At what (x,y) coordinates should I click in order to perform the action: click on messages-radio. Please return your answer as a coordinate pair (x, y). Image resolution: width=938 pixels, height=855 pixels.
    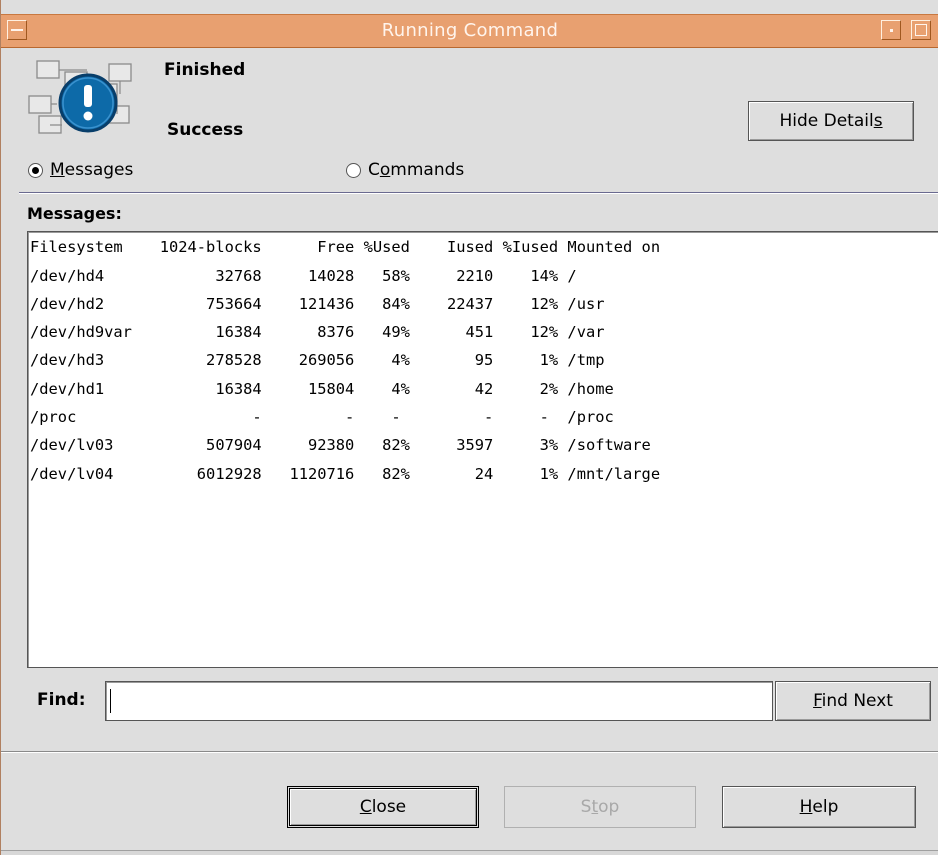
    Looking at the image, I should click on (35, 170).